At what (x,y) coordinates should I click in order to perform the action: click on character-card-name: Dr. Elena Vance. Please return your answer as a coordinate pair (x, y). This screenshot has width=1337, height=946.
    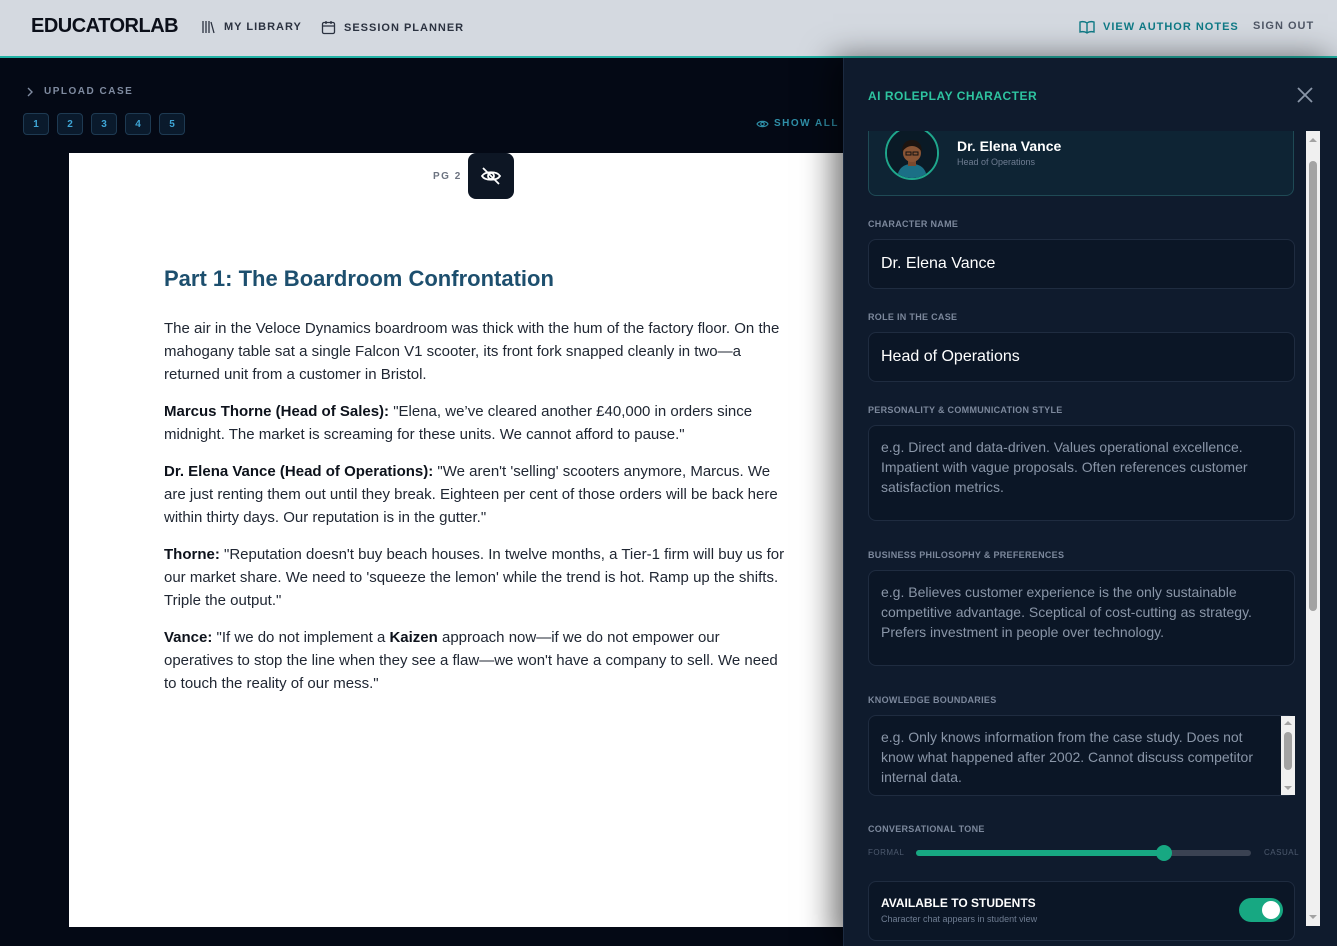
    Looking at the image, I should click on (1009, 146).